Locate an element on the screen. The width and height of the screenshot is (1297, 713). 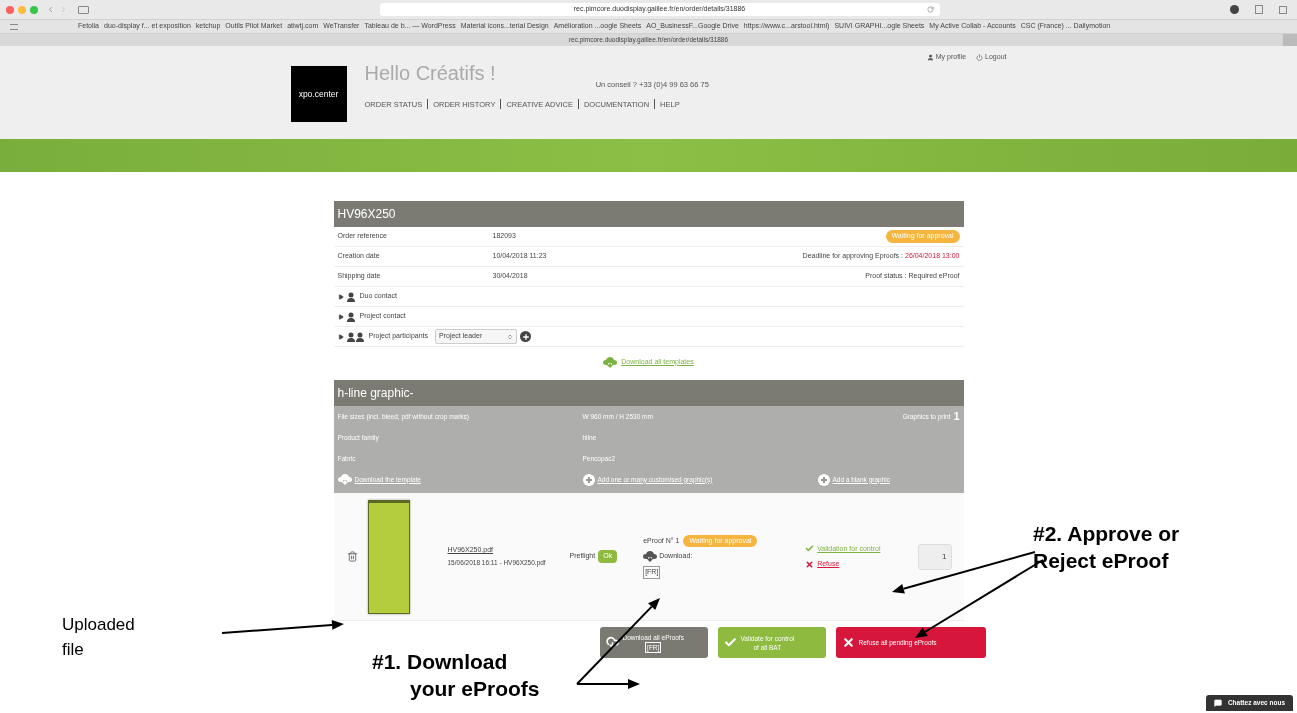
user-icon is located at coordinates (930, 57).